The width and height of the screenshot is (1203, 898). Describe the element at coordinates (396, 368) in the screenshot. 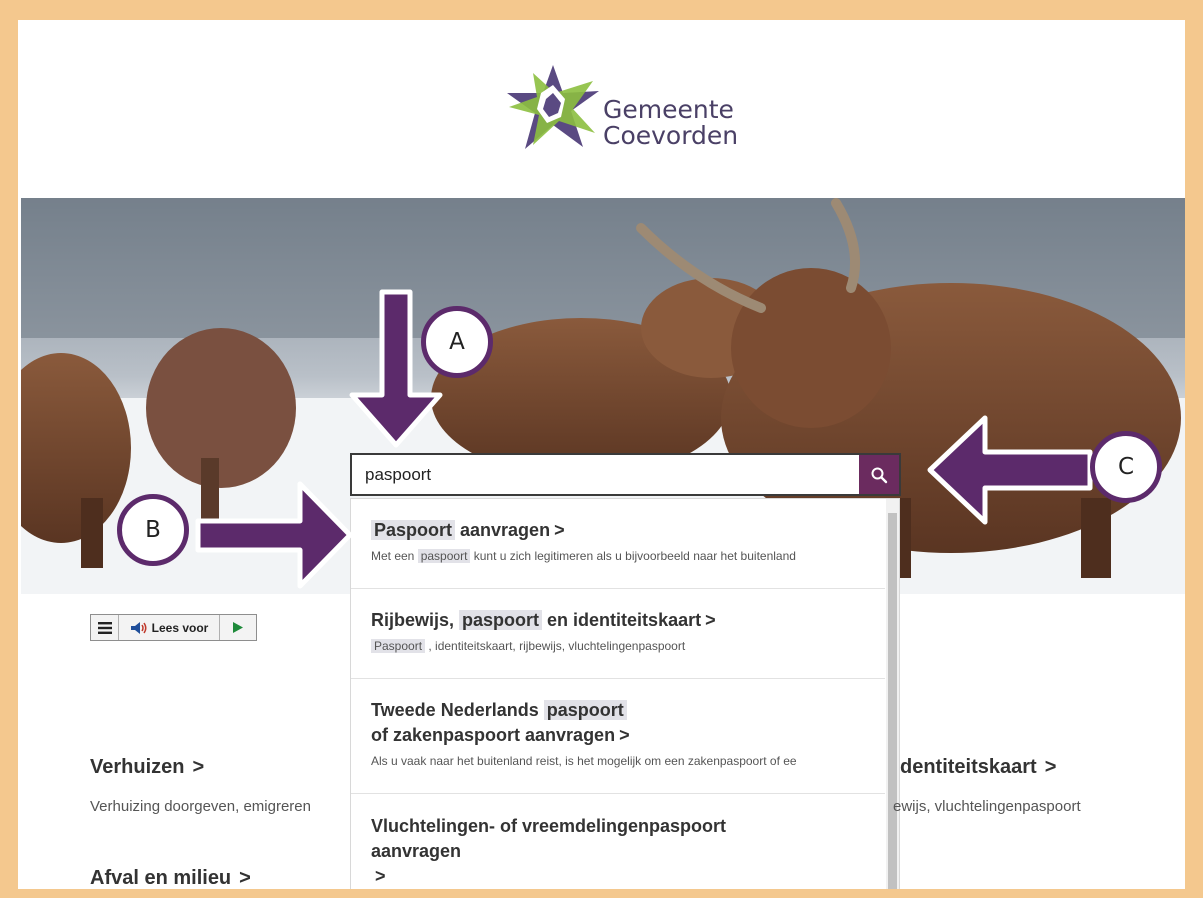

I see `annotation-arrow-a` at that location.